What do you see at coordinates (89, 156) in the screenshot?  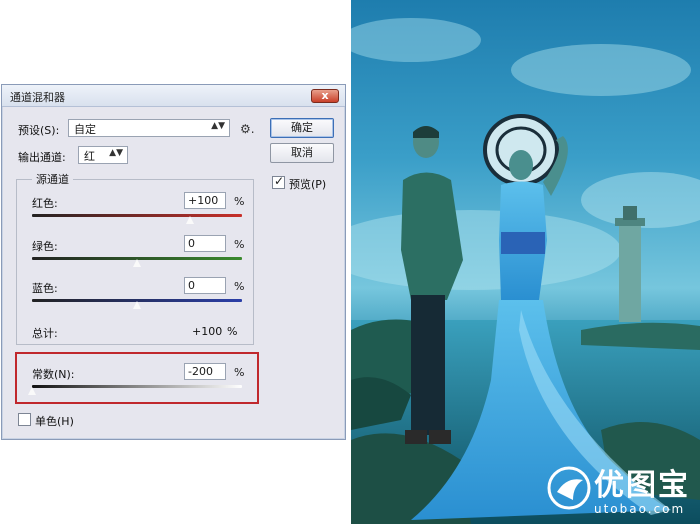 I see `output-channel-value: 红` at bounding box center [89, 156].